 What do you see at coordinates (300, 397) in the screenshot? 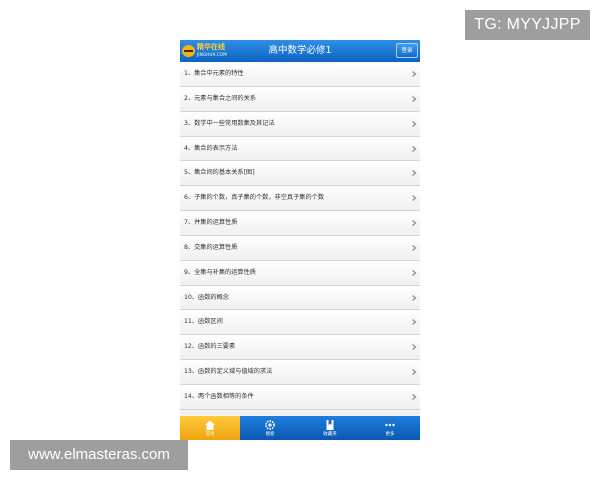
I see `list-item: 14、两个函数相等的条件` at bounding box center [300, 397].